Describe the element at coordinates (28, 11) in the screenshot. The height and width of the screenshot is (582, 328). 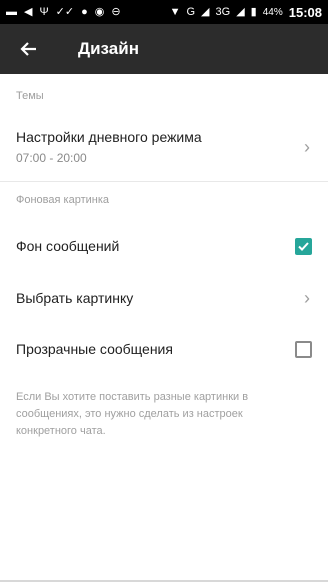
I see `send-icon: ◀` at that location.